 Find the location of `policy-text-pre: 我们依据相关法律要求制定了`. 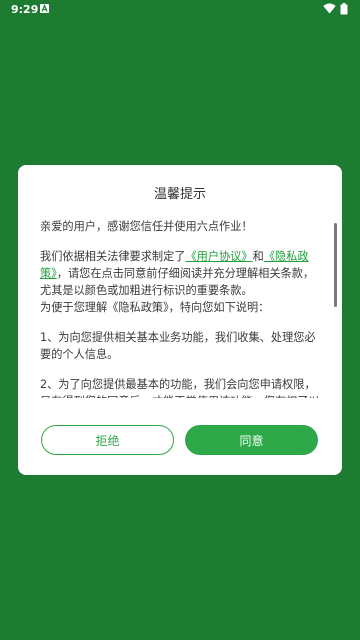

policy-text-pre: 我们依据相关法律要求制定了 is located at coordinates (113, 256).